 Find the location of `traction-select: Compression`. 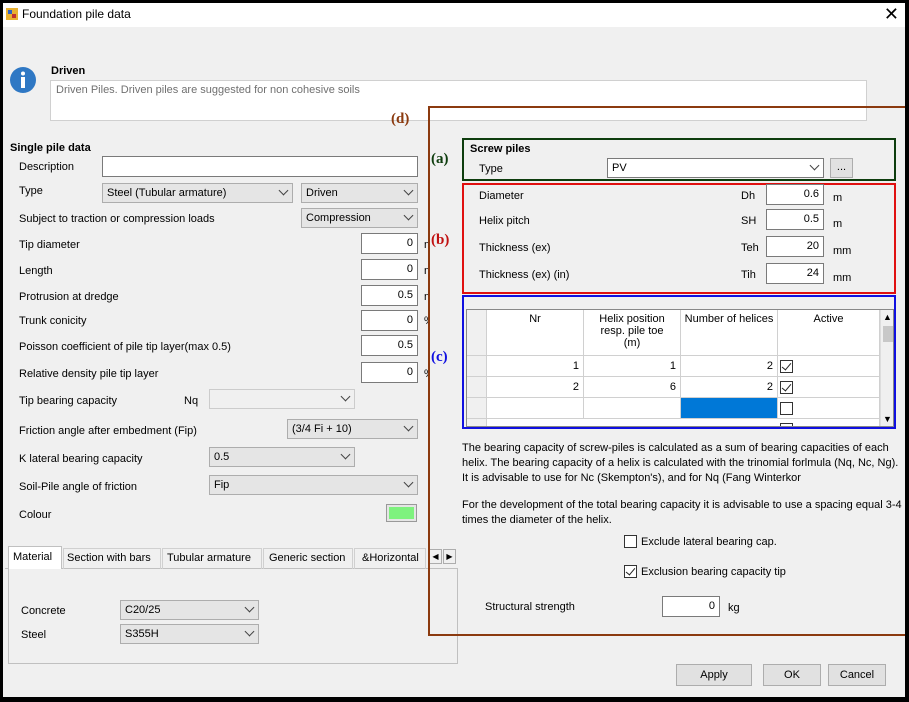

traction-select: Compression is located at coordinates (359, 218).